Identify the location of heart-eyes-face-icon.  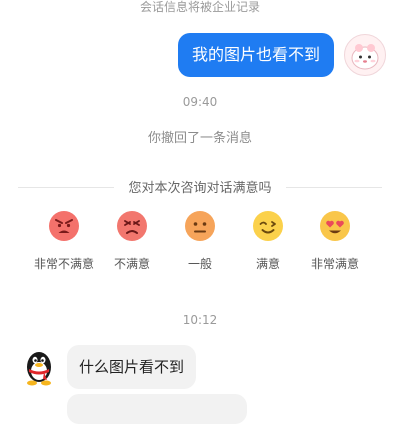
(335, 226).